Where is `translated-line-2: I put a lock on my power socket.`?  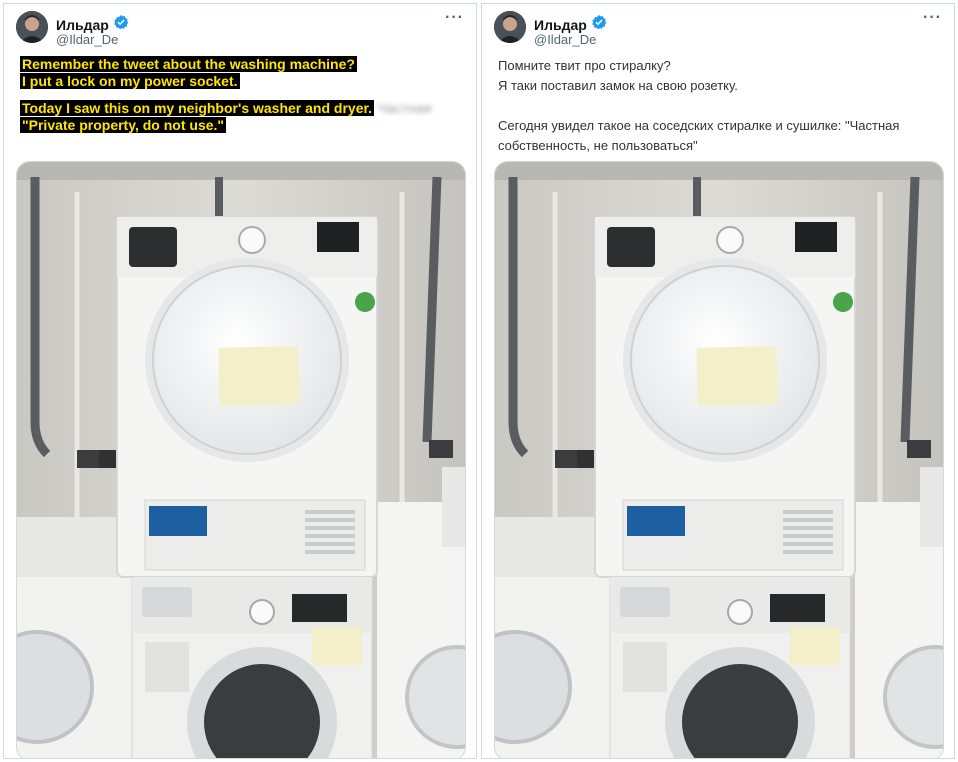
translated-line-2: I put a lock on my power socket. is located at coordinates (130, 81).